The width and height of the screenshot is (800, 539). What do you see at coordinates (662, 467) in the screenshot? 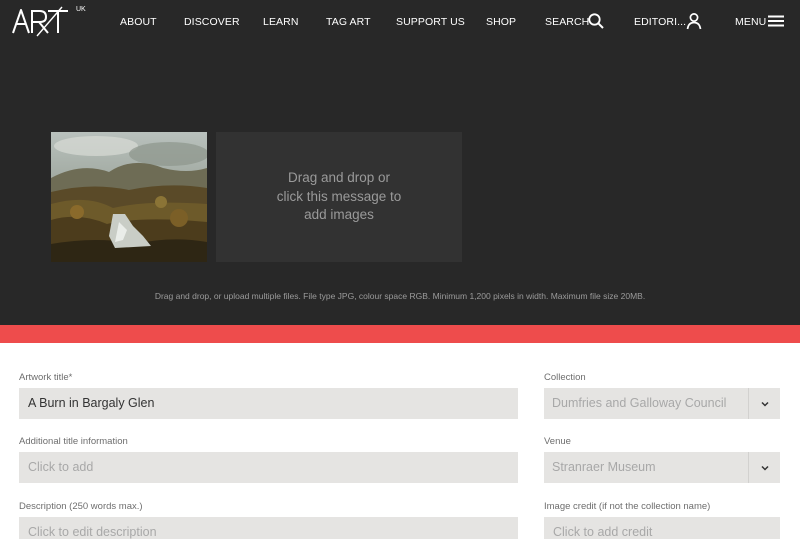
I see `venue-select: Stranraer Museum` at bounding box center [662, 467].